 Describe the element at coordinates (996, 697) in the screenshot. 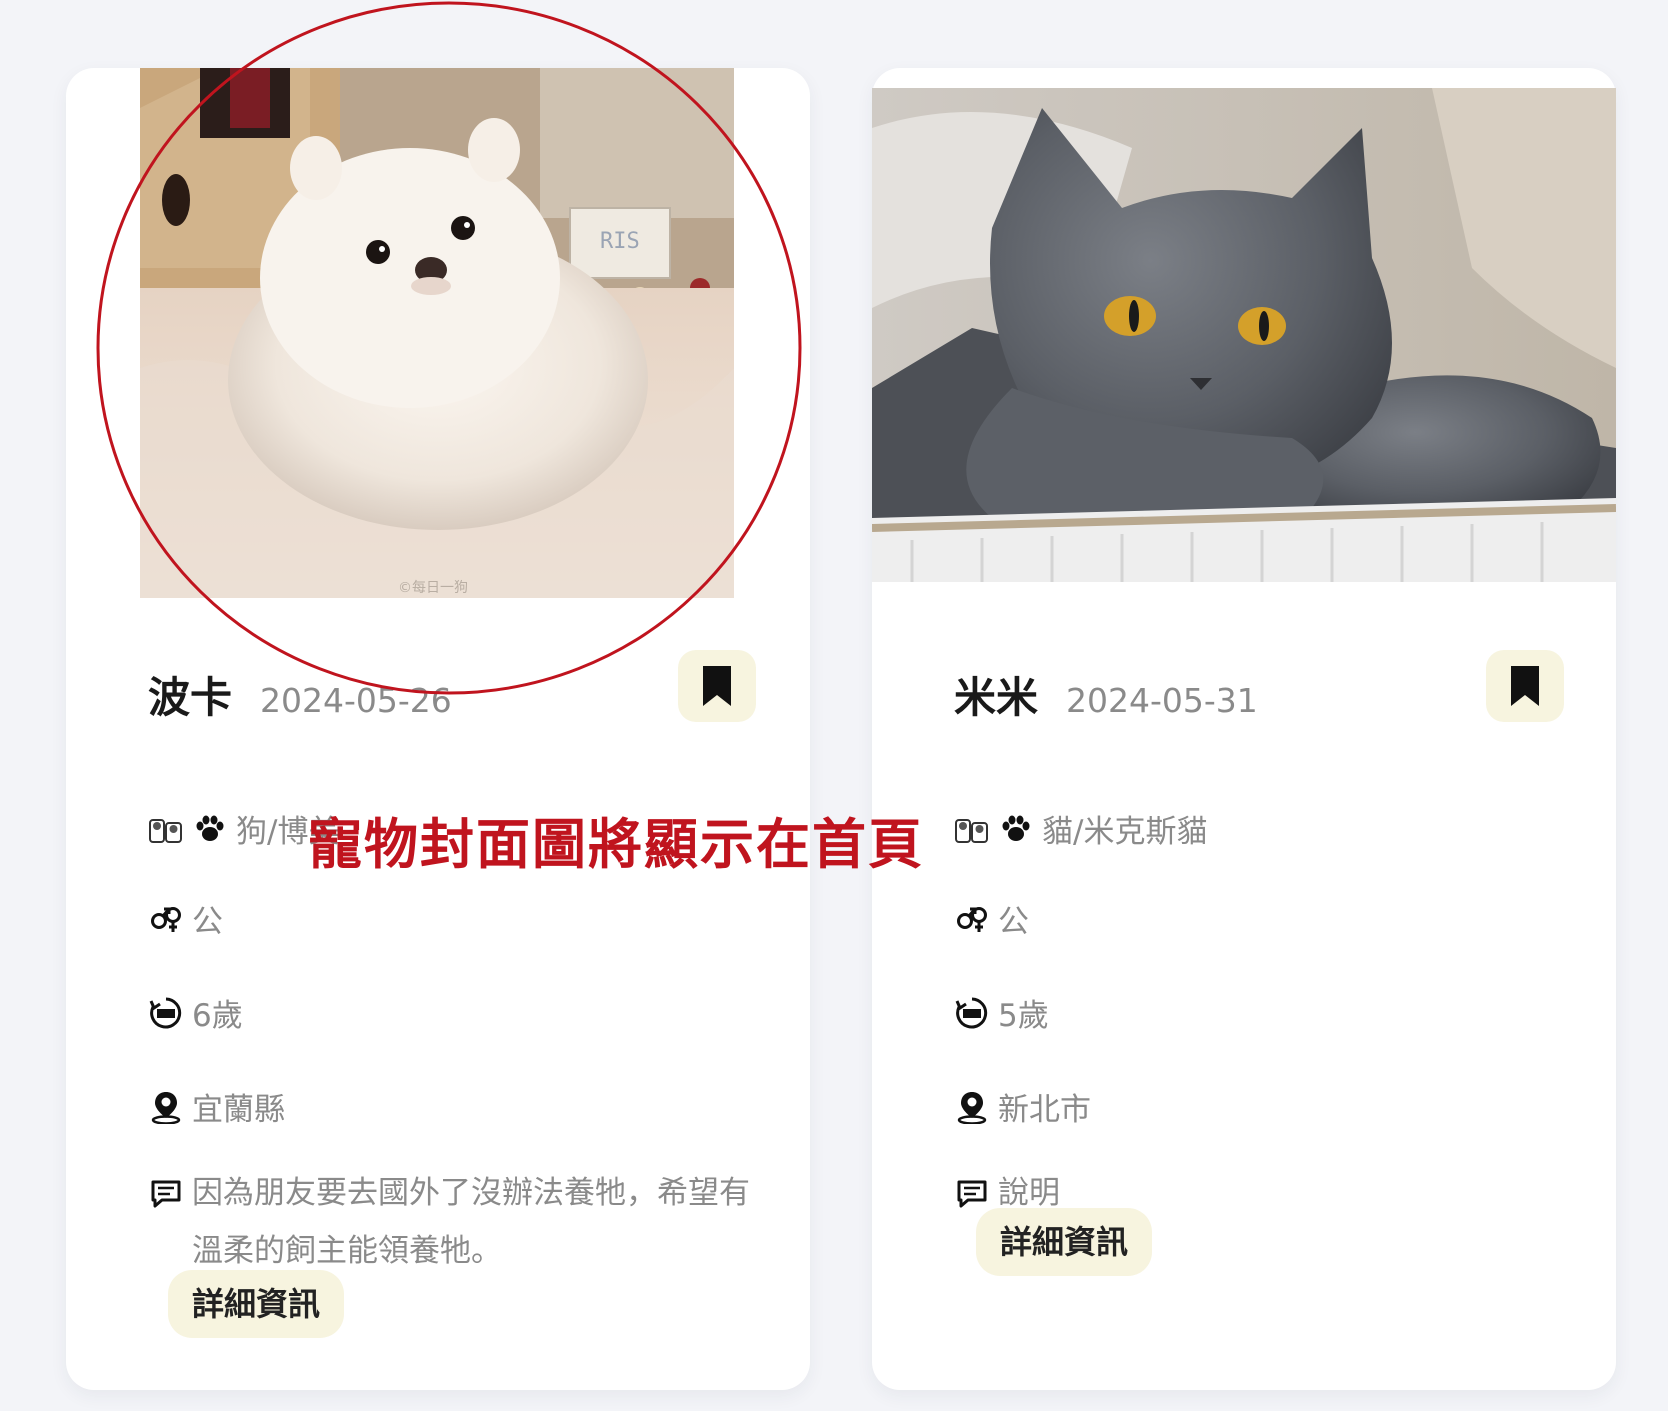

I see `pet-name: 米米` at that location.